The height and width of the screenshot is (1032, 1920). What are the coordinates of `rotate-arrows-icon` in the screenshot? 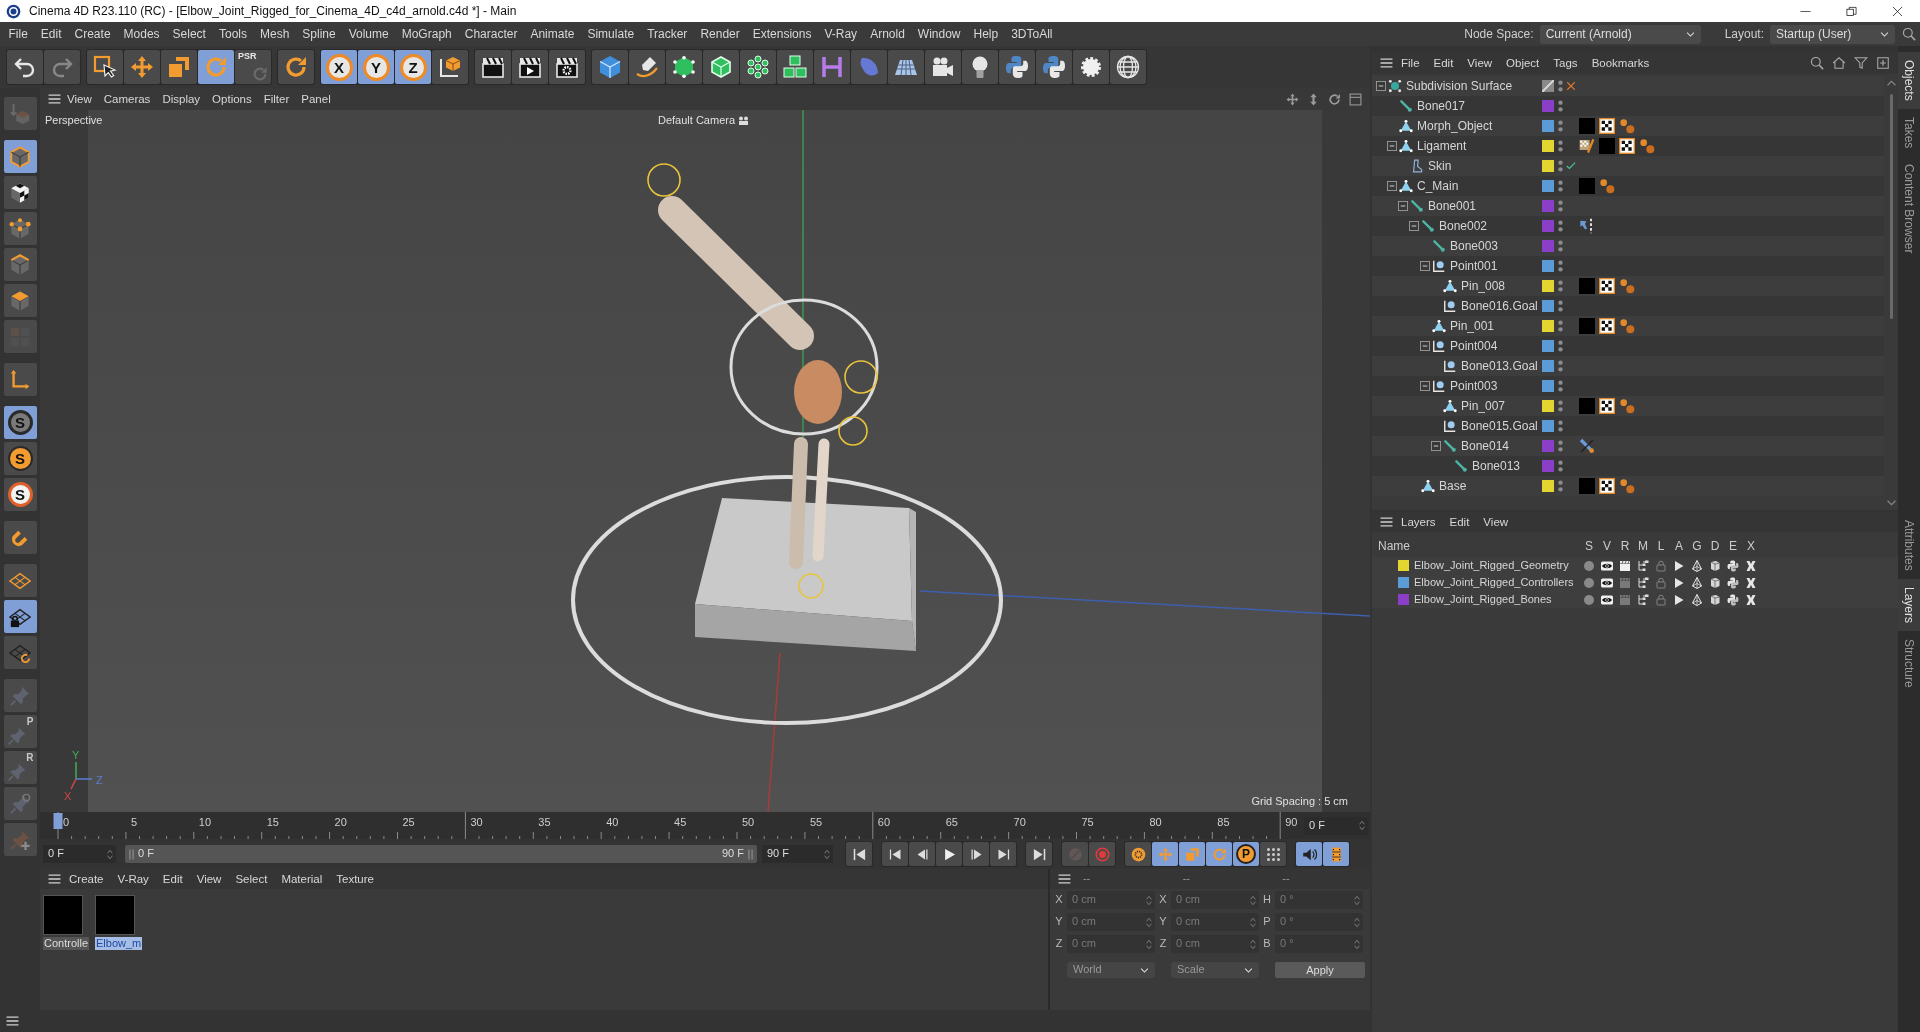 It's located at (296, 67).